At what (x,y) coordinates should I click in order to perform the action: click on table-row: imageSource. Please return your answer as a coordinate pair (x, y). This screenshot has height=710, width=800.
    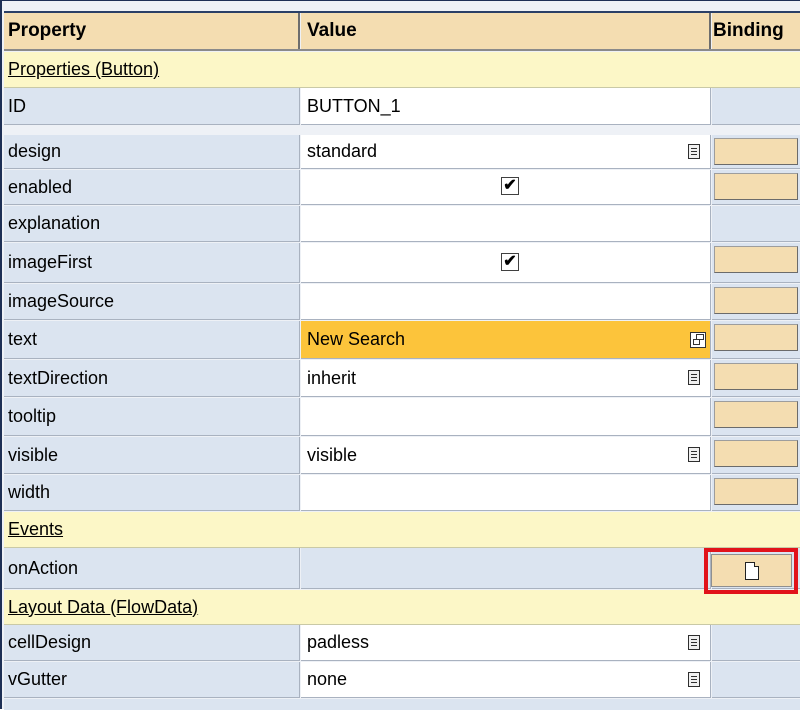
    Looking at the image, I should click on (402, 302).